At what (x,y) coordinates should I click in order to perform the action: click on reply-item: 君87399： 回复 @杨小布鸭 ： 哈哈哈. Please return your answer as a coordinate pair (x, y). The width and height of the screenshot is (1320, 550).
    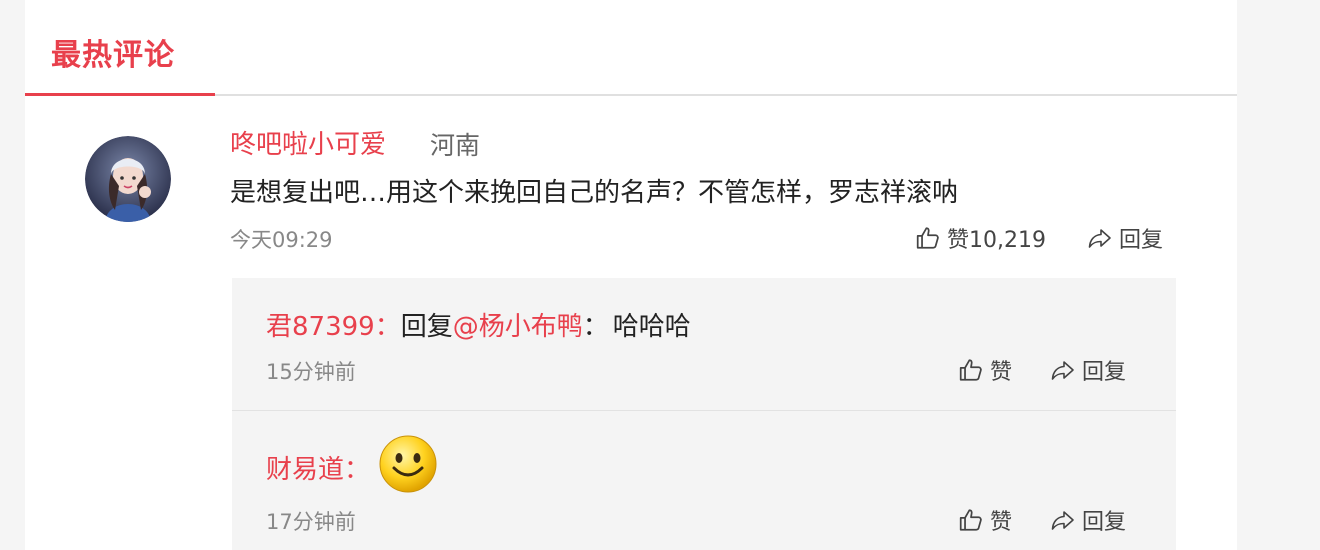
    Looking at the image, I should click on (478, 324).